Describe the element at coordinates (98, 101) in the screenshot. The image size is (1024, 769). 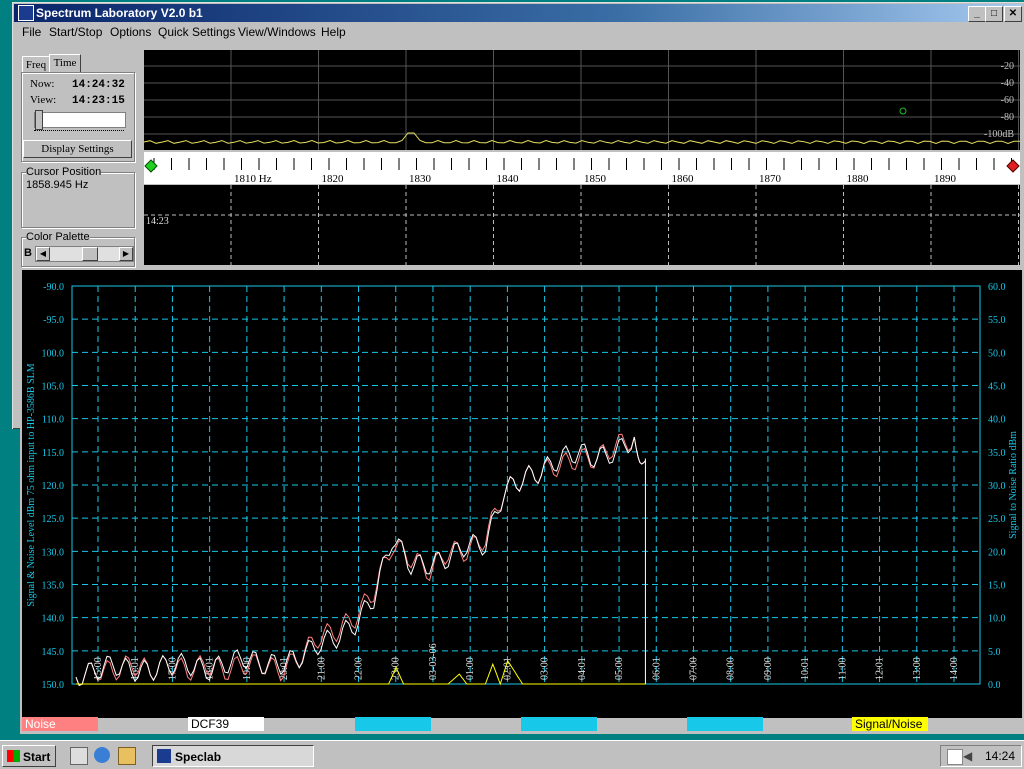
I see `view-value: 14:23:15` at that location.